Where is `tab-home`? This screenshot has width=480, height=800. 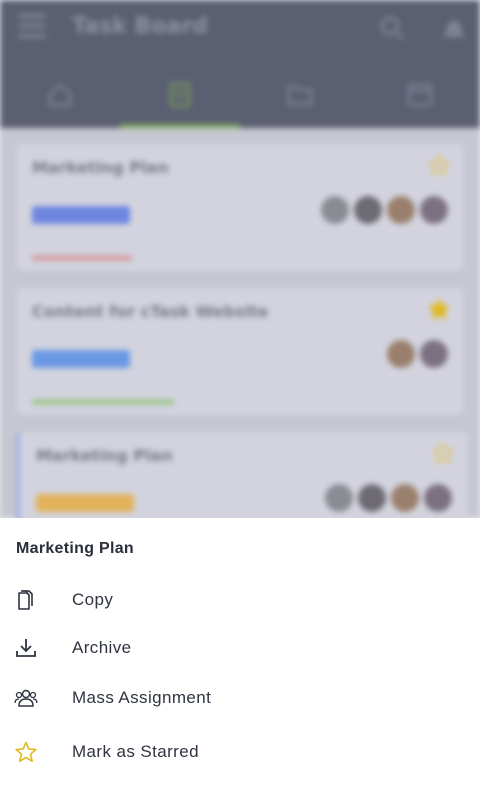
tab-home is located at coordinates (60, 96).